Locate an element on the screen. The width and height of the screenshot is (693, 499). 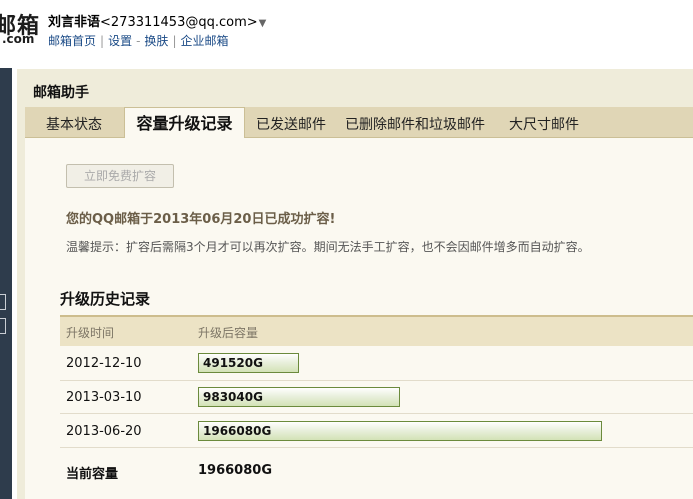
table-row-date: 2013-03-10 is located at coordinates (104, 397).